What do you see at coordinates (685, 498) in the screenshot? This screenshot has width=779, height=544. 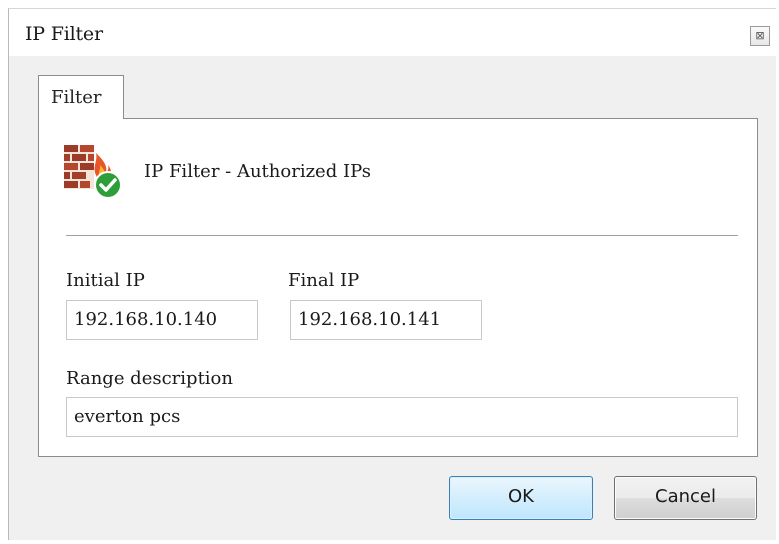 I see `cancel-button: Cancel` at bounding box center [685, 498].